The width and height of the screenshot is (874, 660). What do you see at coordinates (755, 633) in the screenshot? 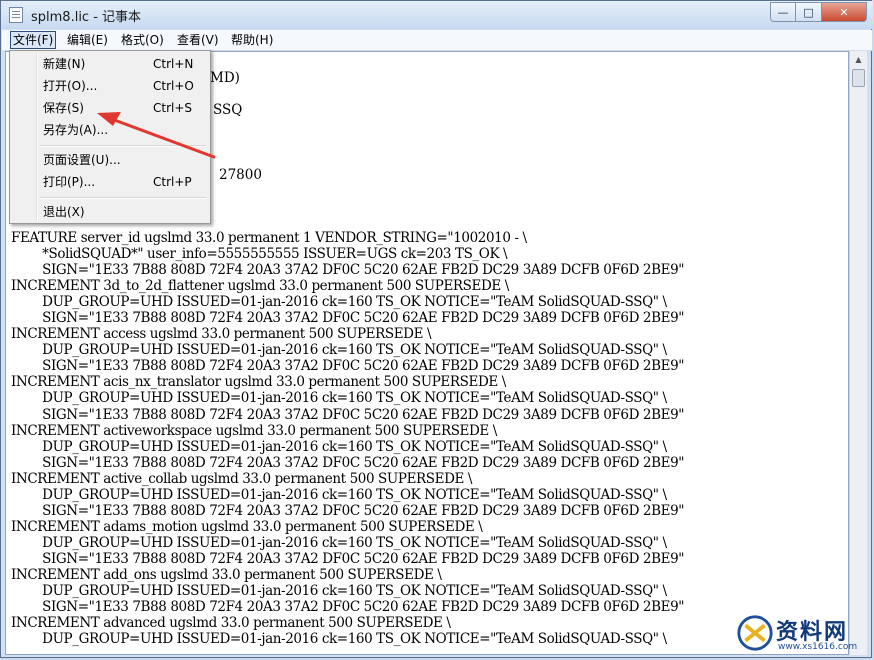
I see `watermark-logo-icon` at bounding box center [755, 633].